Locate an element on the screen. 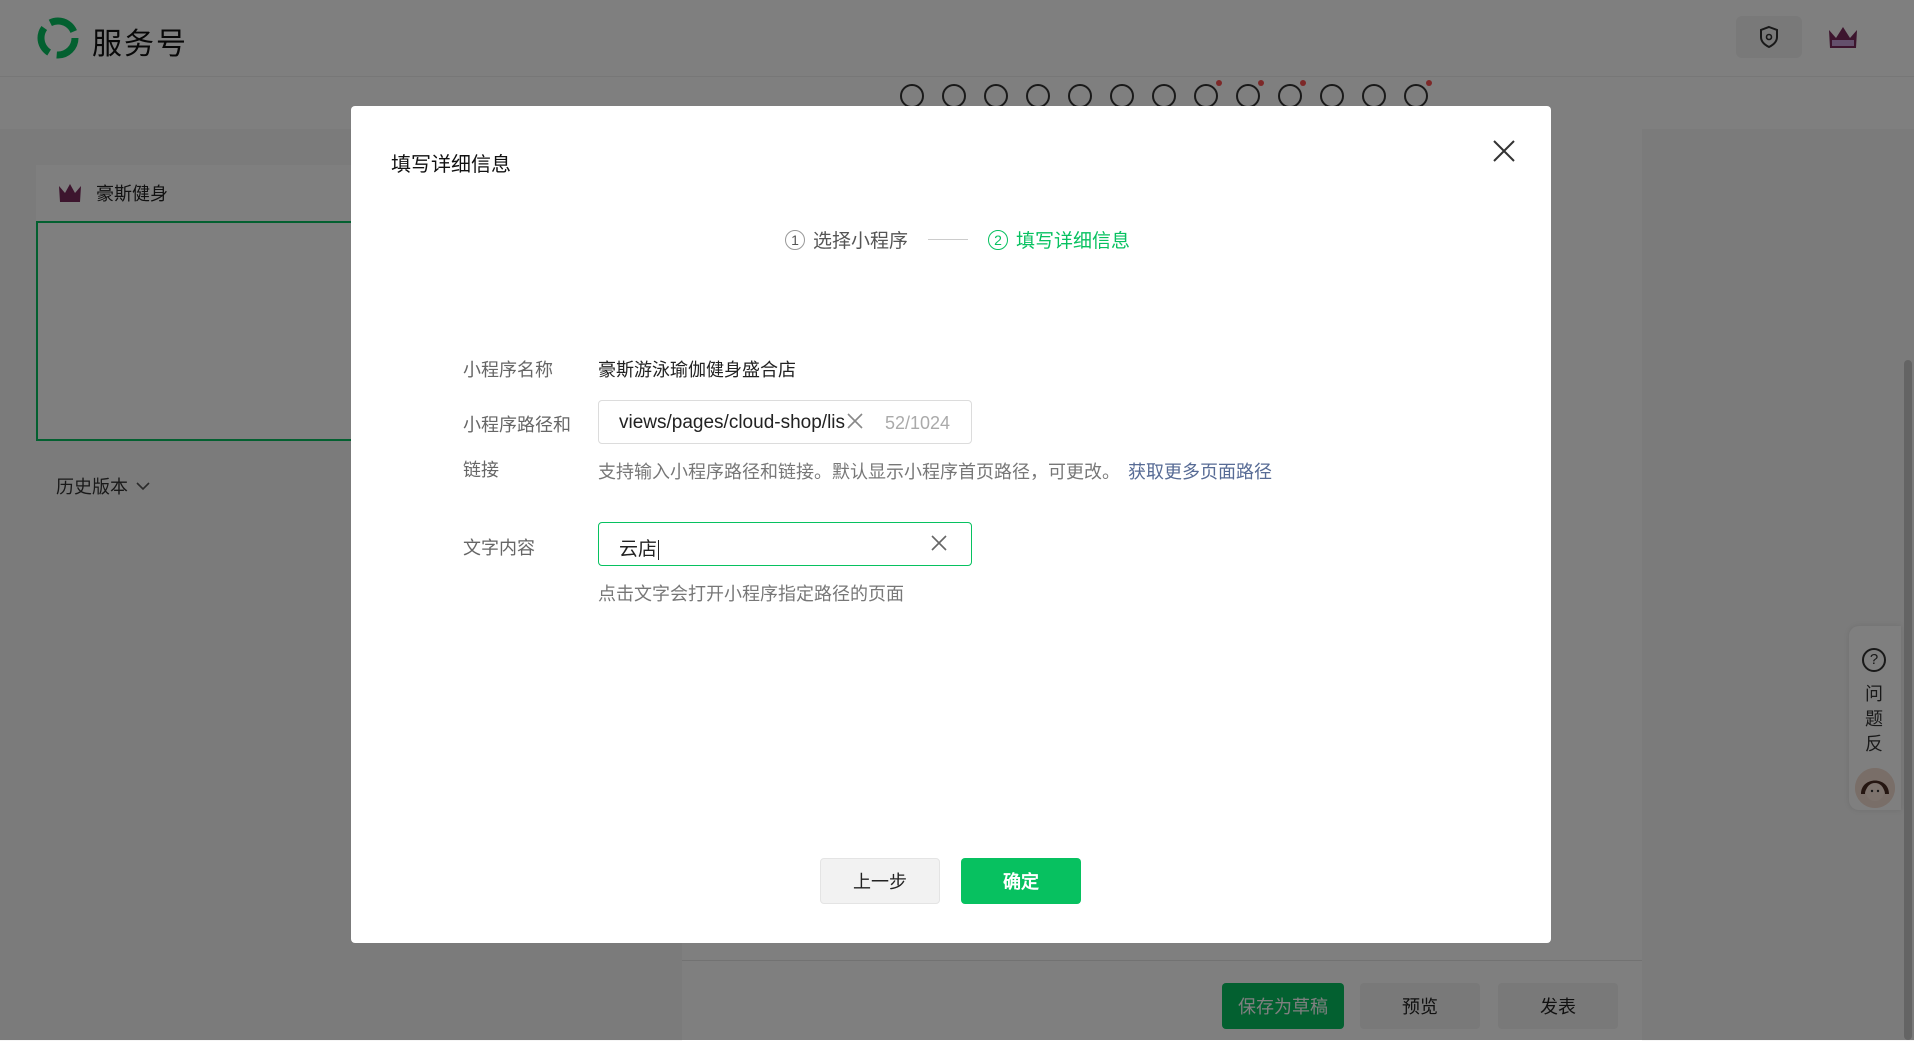  path-hint-text: 支持输入小程序路径和链接。默认显示小程序首页路径，可更改。 is located at coordinates (859, 472).